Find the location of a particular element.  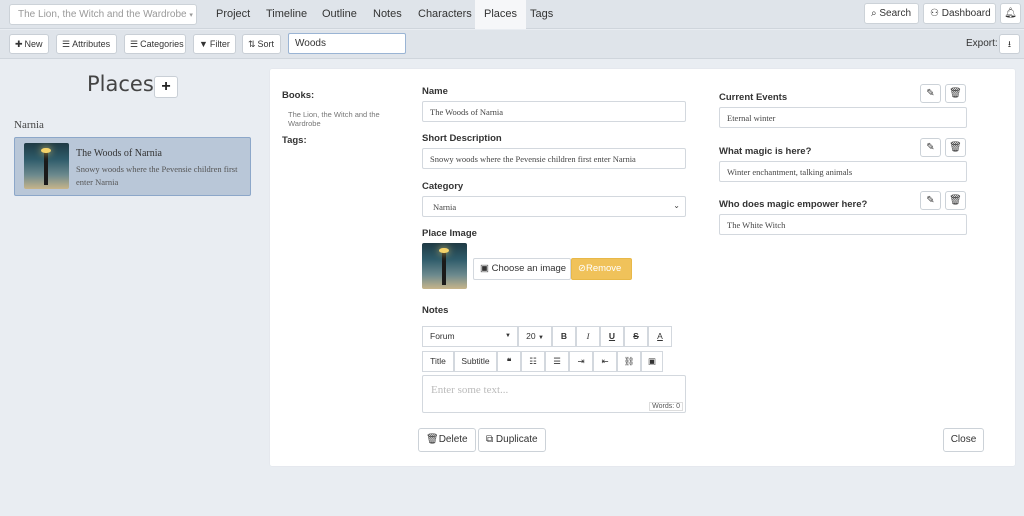

subtitle-format-button: Subtitle is located at coordinates (475, 361).